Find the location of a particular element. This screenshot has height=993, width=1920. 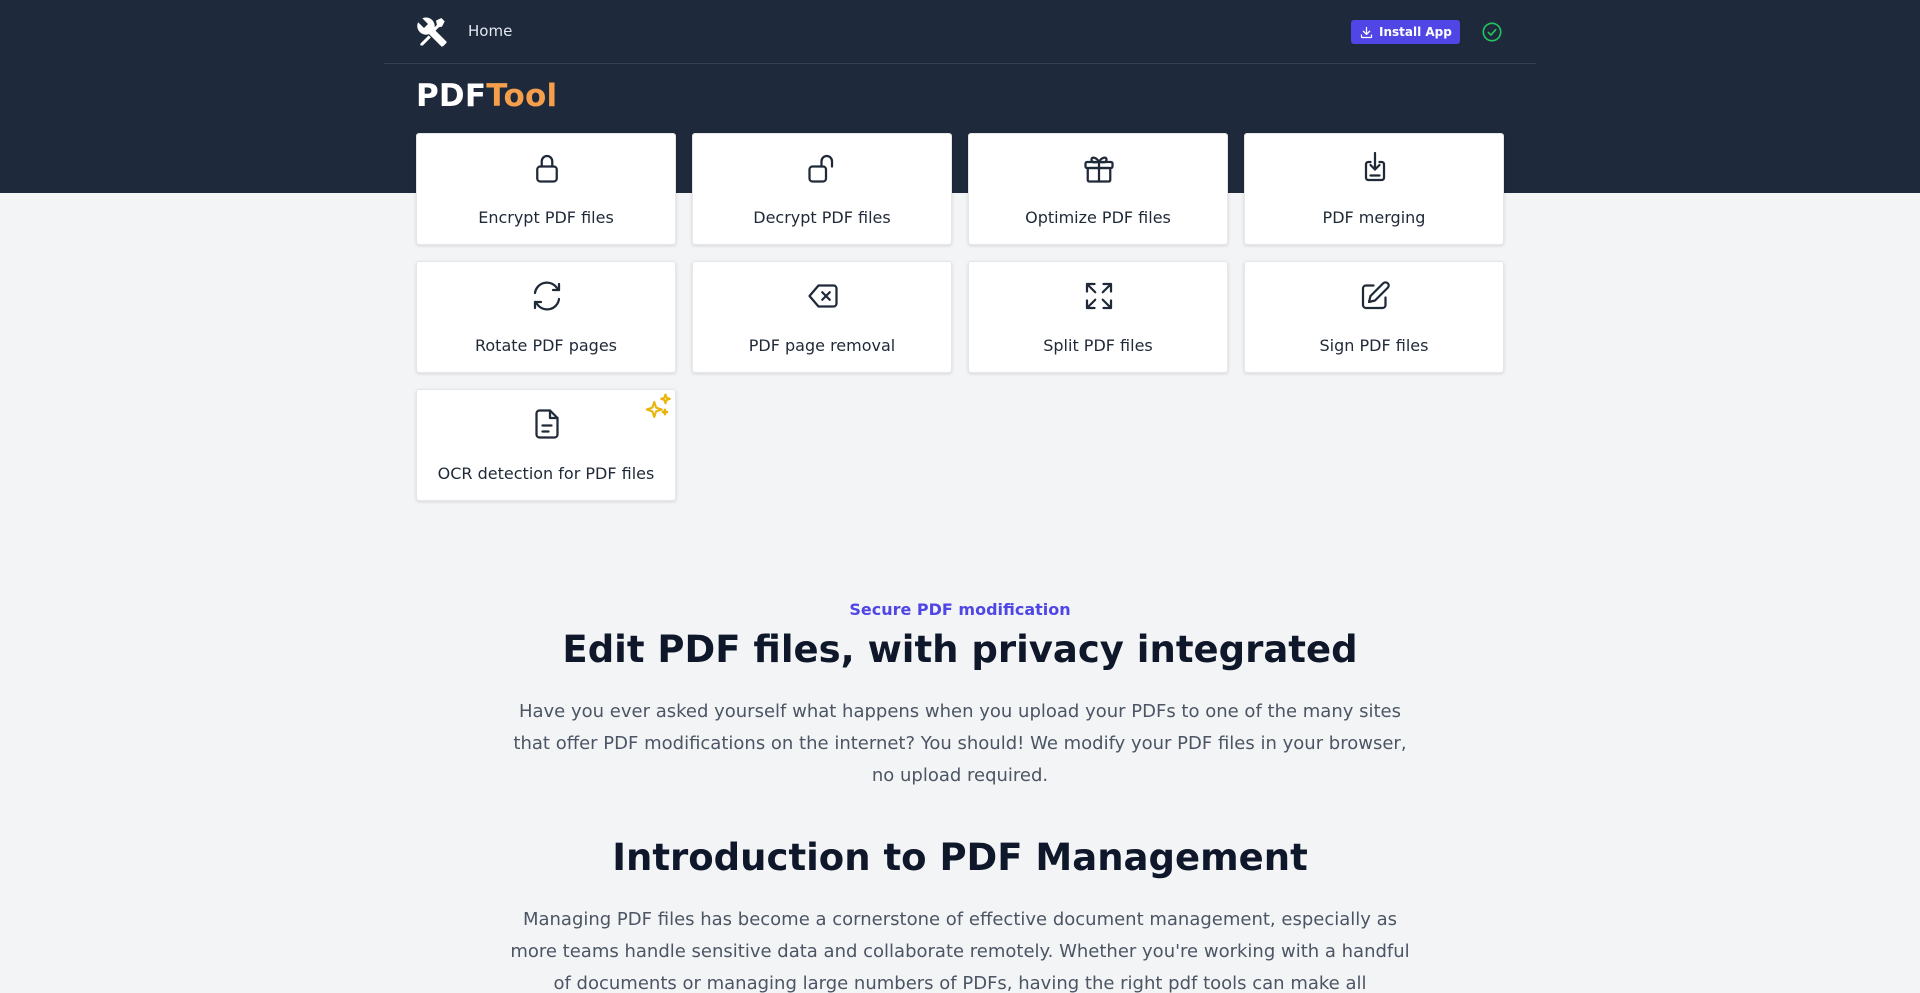

tool-card-sign: Sign PDF files is located at coordinates (1374, 317).